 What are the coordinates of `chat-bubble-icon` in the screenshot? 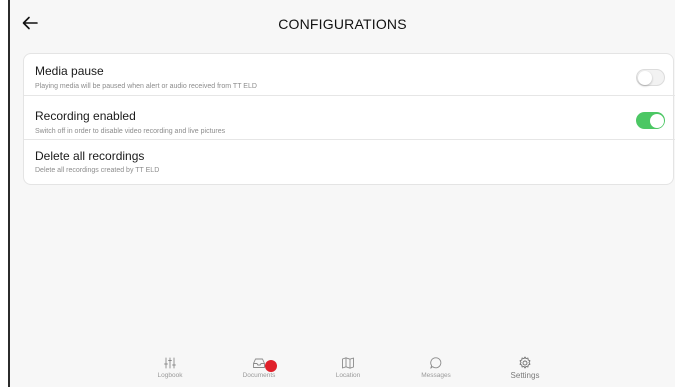 It's located at (436, 363).